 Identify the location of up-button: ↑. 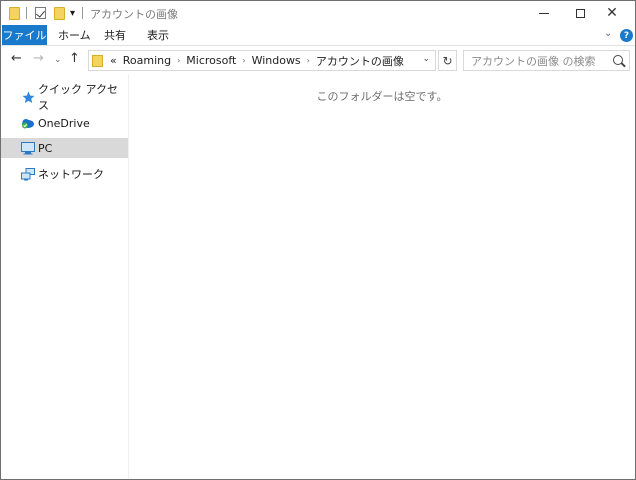
(74, 59).